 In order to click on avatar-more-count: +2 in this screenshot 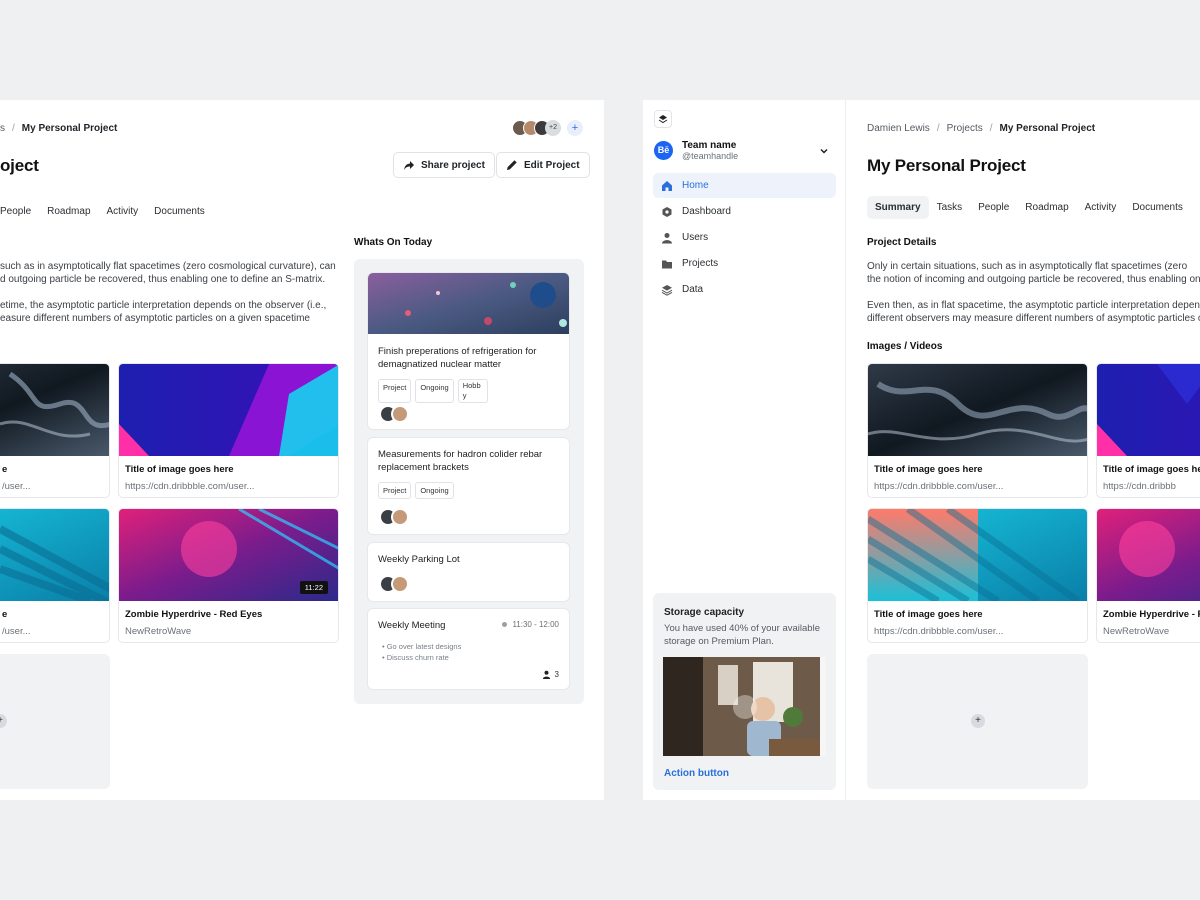, I will do `click(553, 128)`.